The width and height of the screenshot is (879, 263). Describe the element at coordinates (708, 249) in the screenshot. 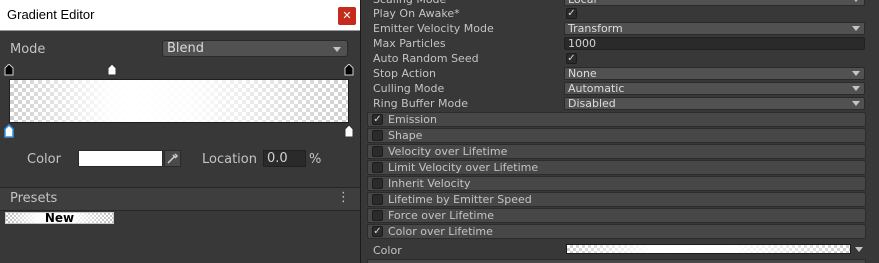

I see `color-over-lifetime-gradient` at that location.